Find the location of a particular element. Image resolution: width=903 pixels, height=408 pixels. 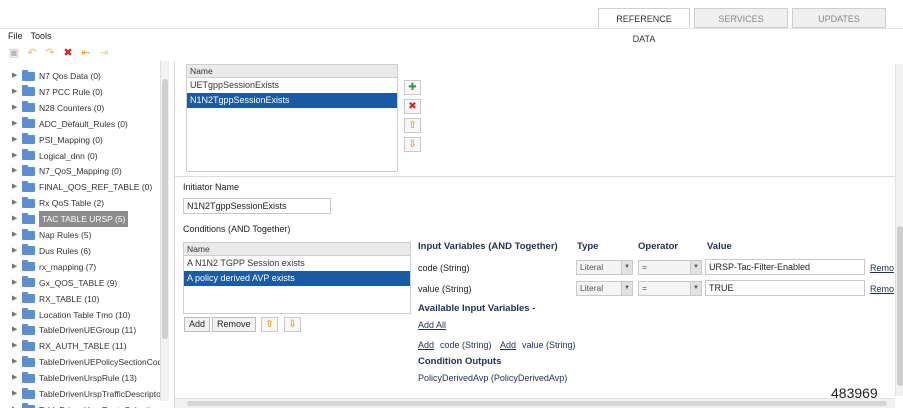

move-right-icon: ⇥ is located at coordinates (104, 53).